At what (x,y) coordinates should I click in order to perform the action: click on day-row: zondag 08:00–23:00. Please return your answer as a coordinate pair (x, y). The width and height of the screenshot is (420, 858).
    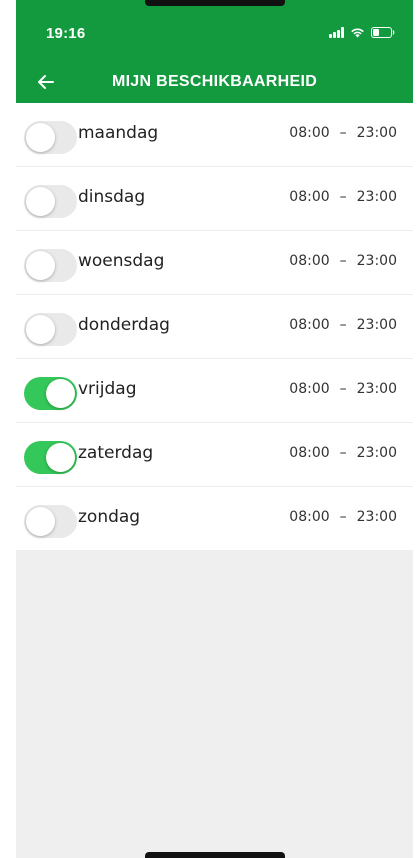
    Looking at the image, I should click on (214, 518).